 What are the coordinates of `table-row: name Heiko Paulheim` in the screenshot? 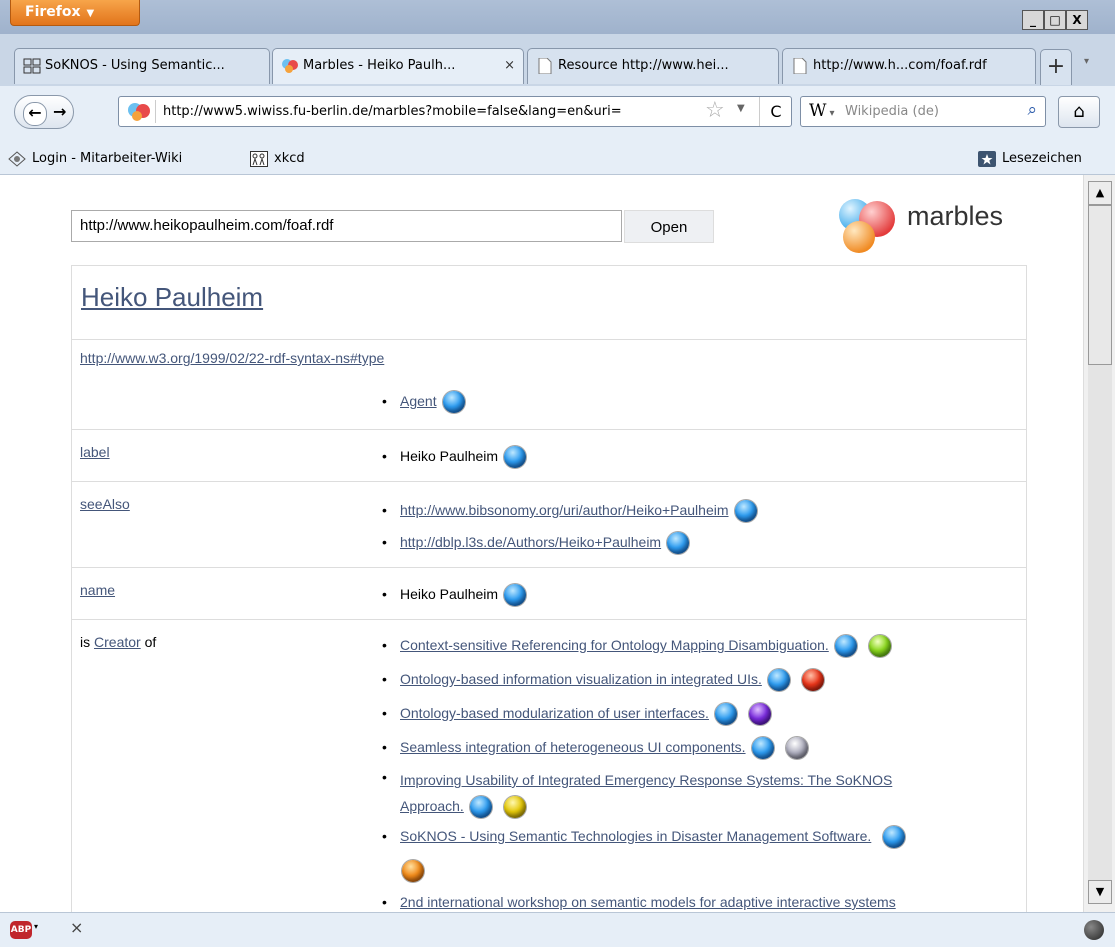 It's located at (549, 594).